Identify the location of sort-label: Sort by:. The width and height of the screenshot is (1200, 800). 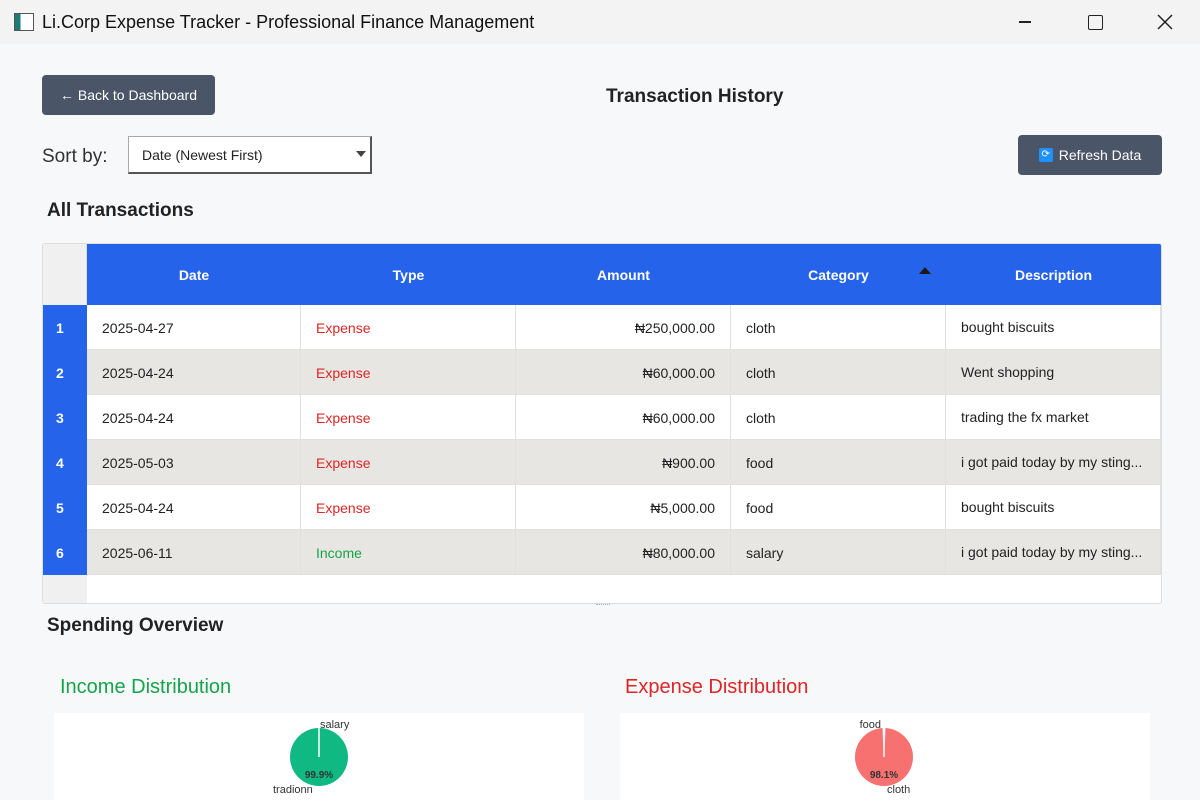
(75, 156).